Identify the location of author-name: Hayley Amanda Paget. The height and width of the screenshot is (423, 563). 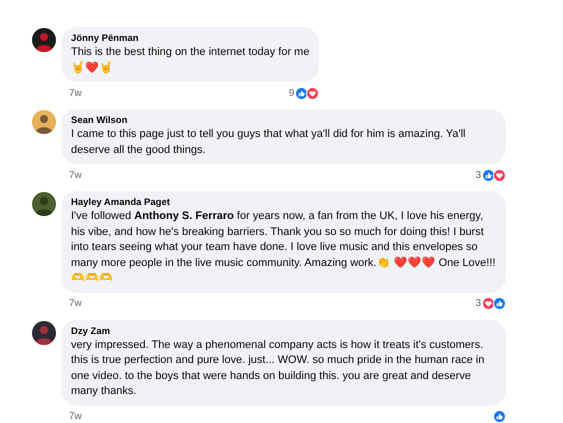
(283, 202).